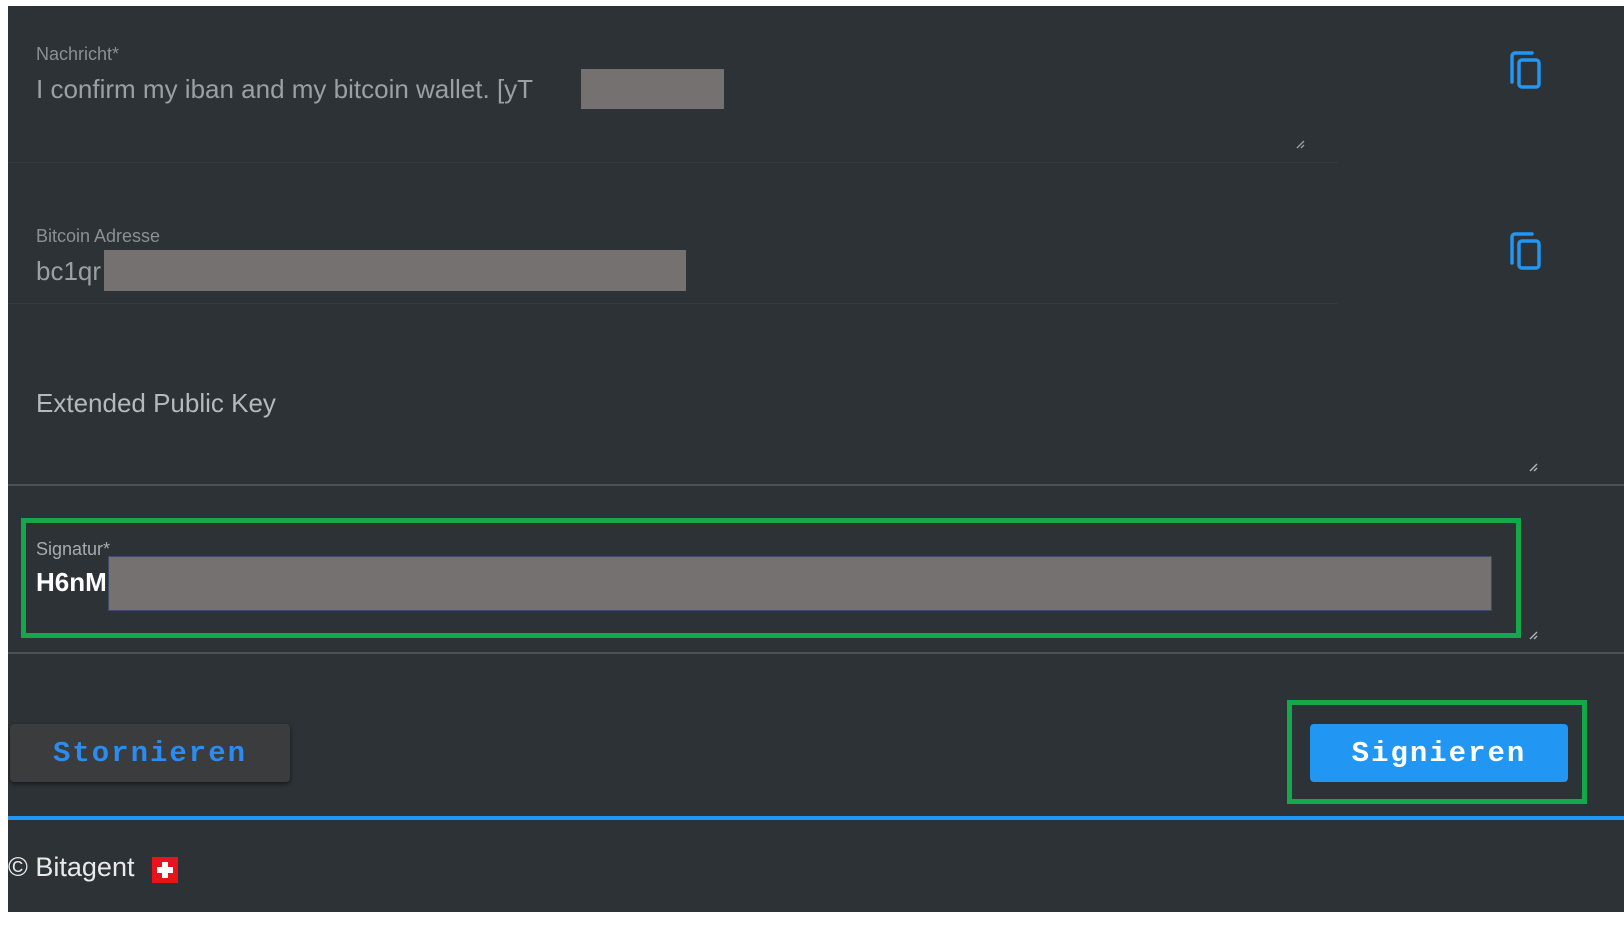 The height and width of the screenshot is (943, 1624). I want to click on swiss-flag-icon, so click(165, 870).